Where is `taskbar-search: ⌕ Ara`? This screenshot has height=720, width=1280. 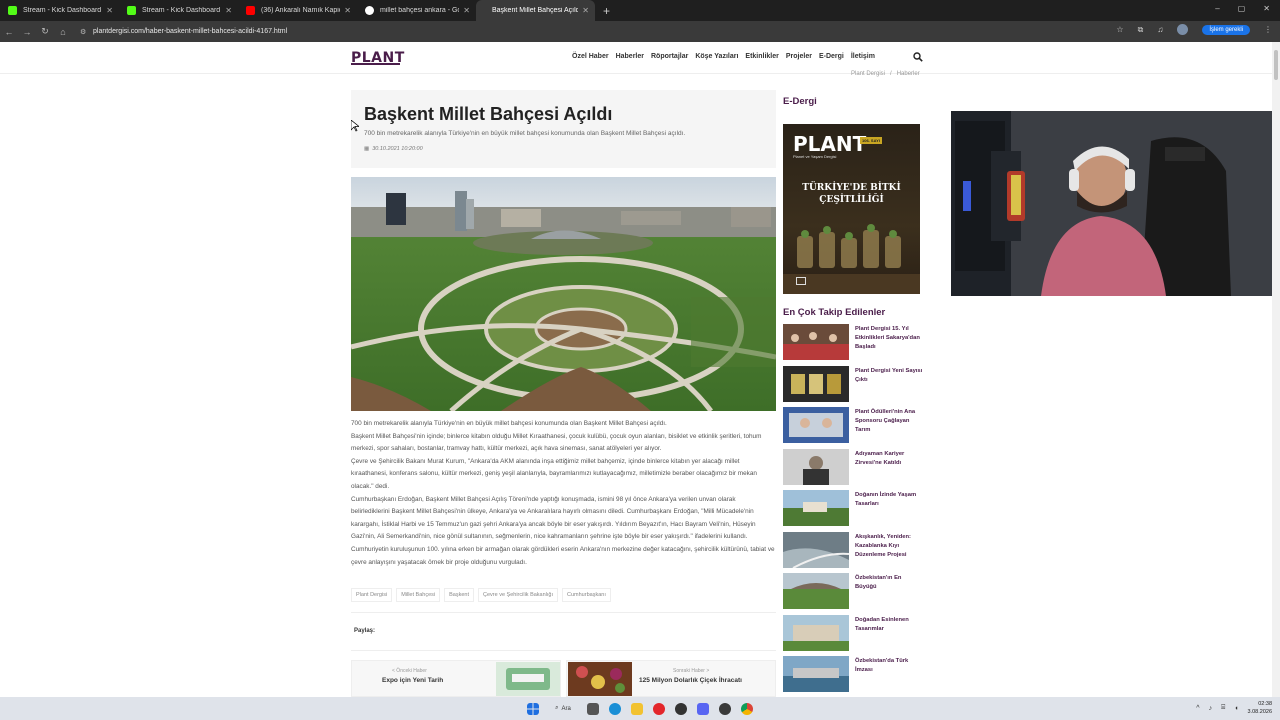
taskbar-search: ⌕ Ara is located at coordinates (563, 708).